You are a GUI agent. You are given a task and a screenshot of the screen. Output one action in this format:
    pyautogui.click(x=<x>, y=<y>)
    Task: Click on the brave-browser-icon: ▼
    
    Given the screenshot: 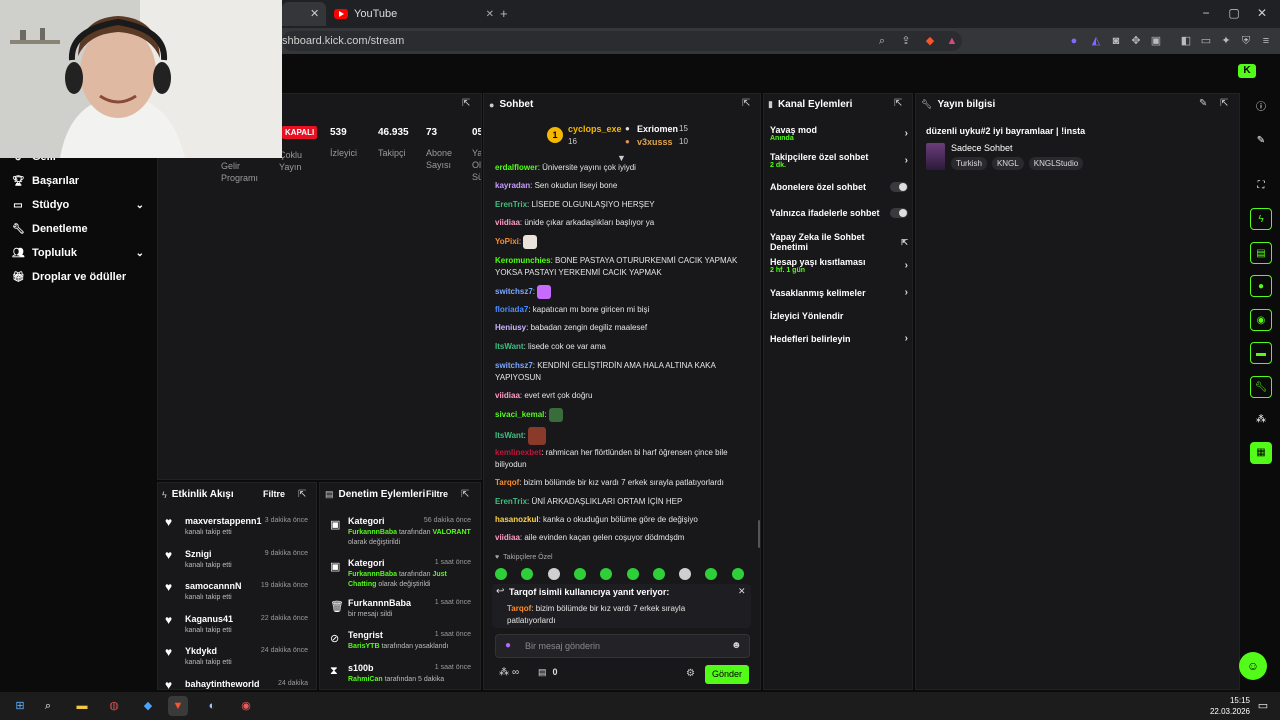 What is the action you would take?
    pyautogui.click(x=178, y=706)
    